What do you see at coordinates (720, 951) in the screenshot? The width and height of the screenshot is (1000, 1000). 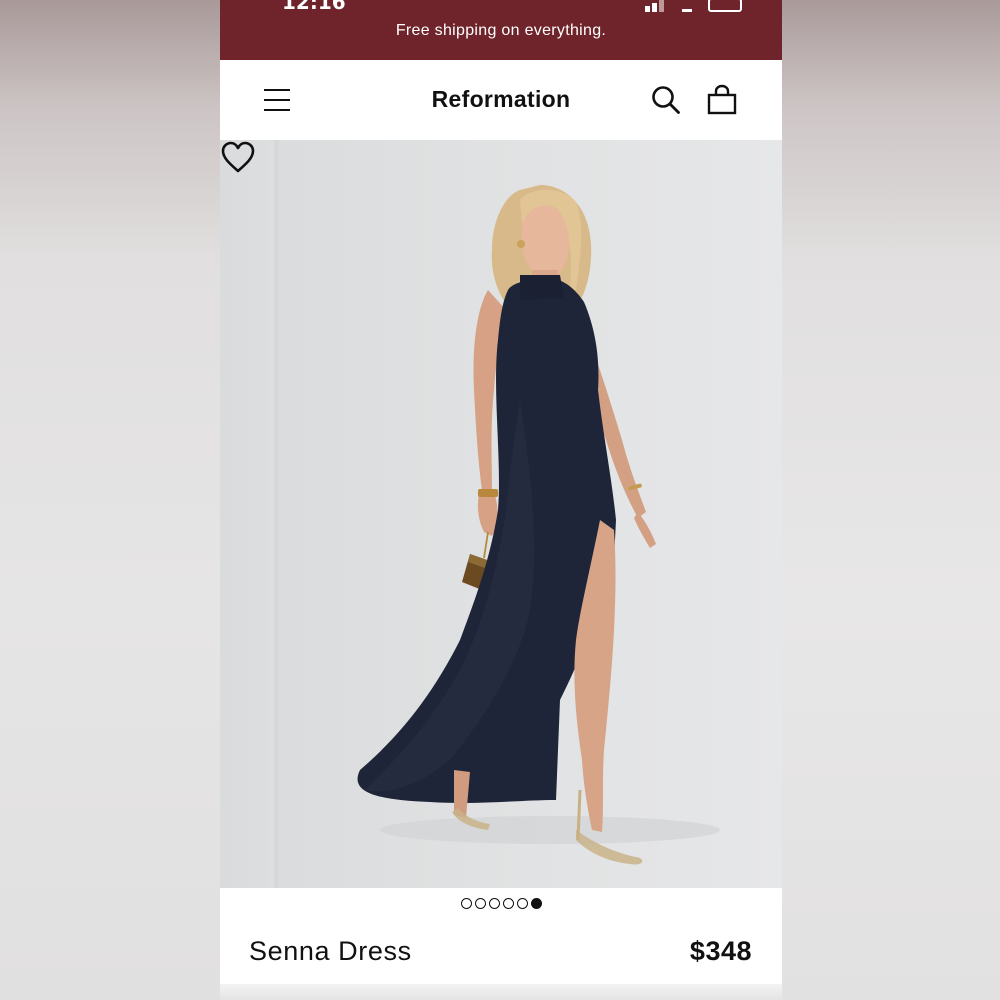 I see `product-price: $348` at bounding box center [720, 951].